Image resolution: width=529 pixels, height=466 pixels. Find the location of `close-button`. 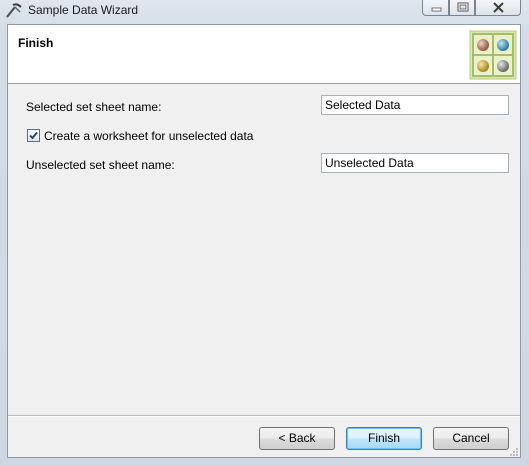

close-button is located at coordinates (498, 8).